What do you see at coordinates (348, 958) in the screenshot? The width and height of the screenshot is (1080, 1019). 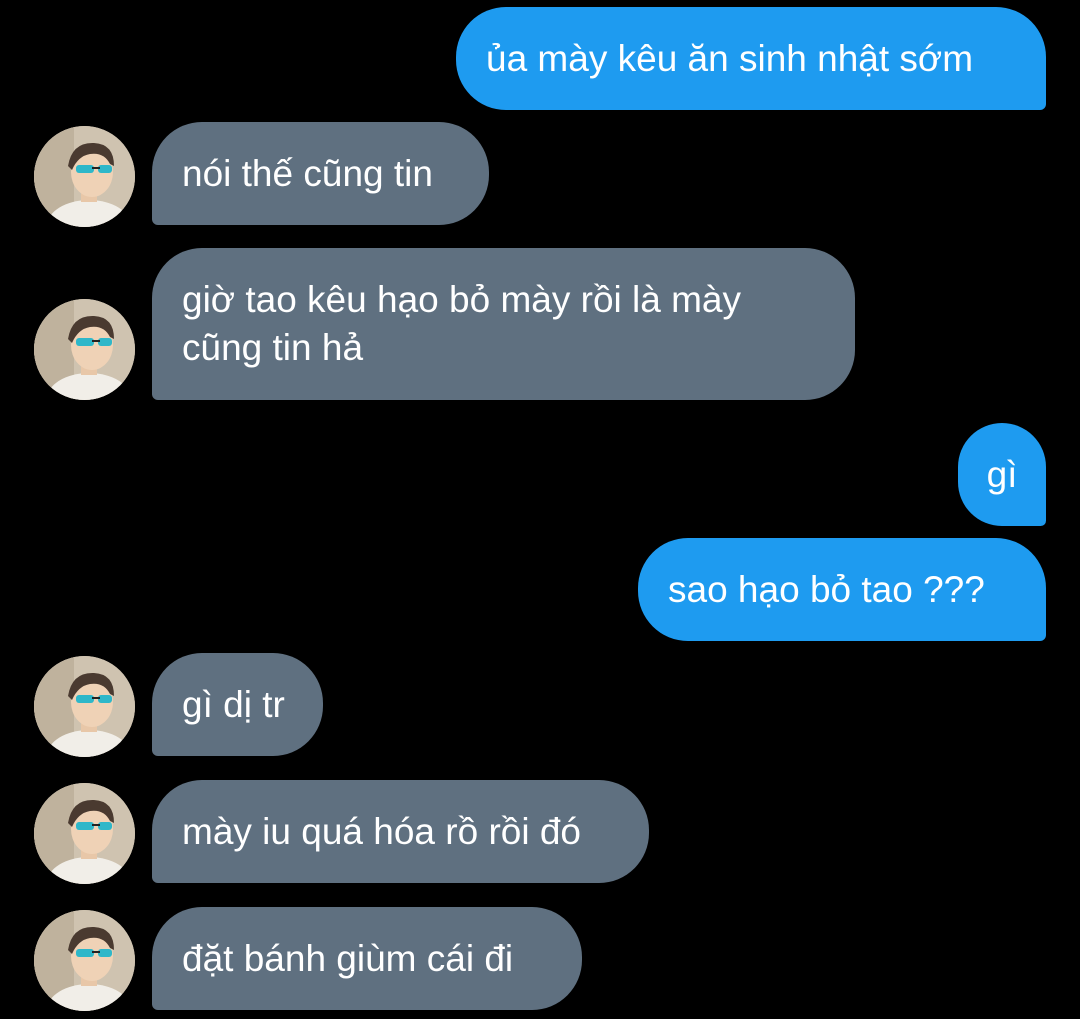 I see `message-text: đặt bánh giùm cái đi` at bounding box center [348, 958].